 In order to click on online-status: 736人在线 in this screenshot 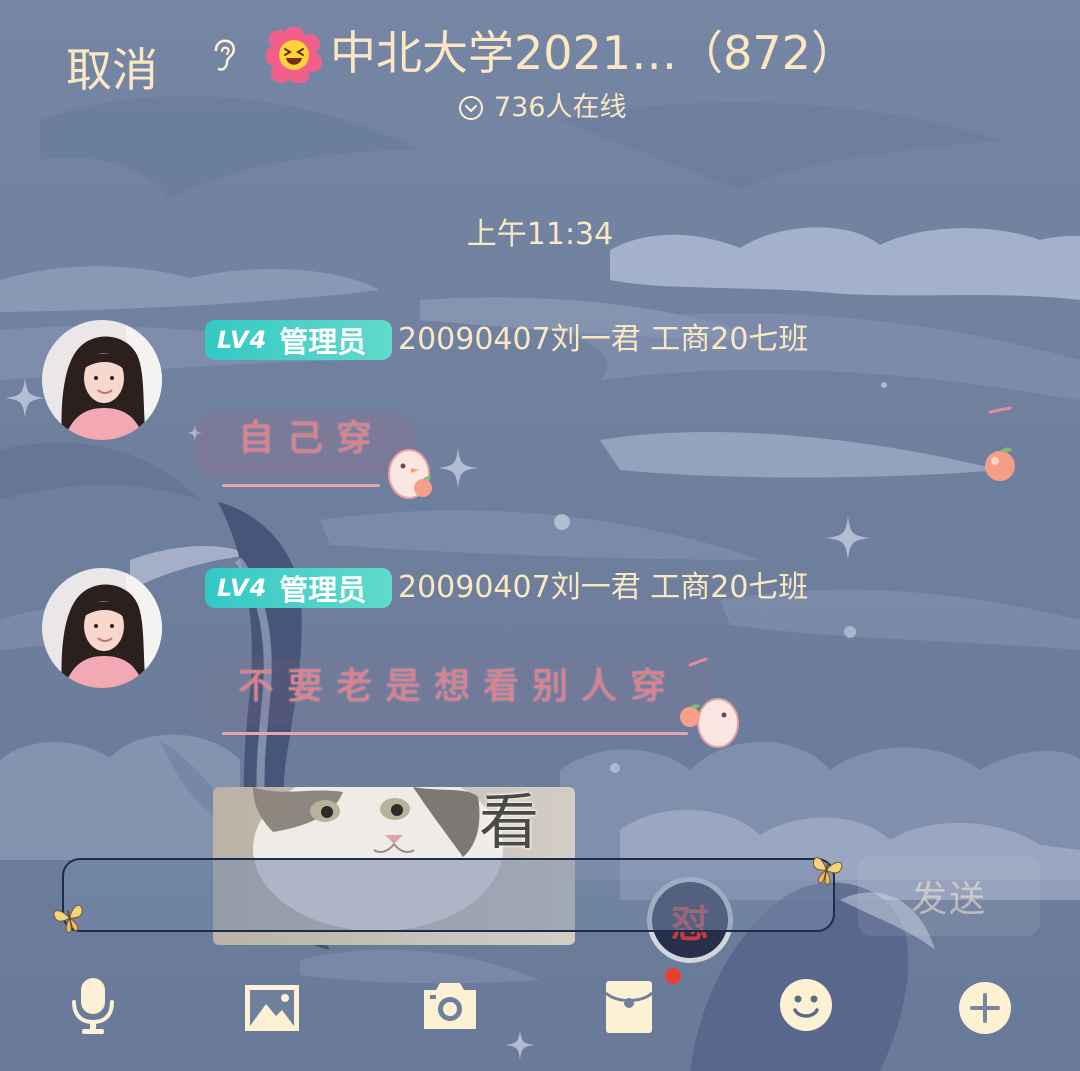, I will do `click(542, 108)`.